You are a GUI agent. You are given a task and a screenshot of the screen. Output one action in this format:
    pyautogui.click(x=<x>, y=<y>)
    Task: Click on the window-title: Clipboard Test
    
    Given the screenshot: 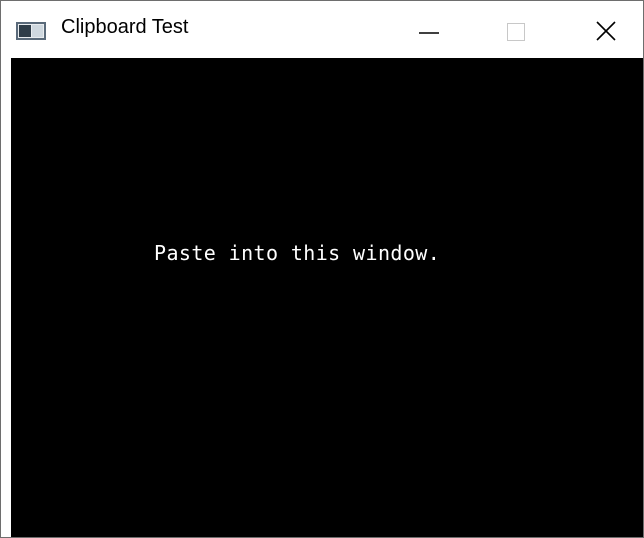 What is the action you would take?
    pyautogui.click(x=125, y=27)
    